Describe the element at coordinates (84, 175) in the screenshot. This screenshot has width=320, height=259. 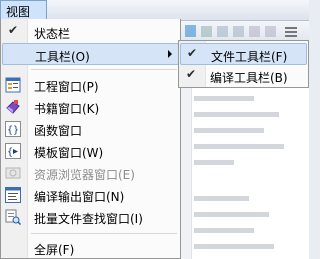
I see `menu-item-label: 资源浏览器窗口(E)` at that location.